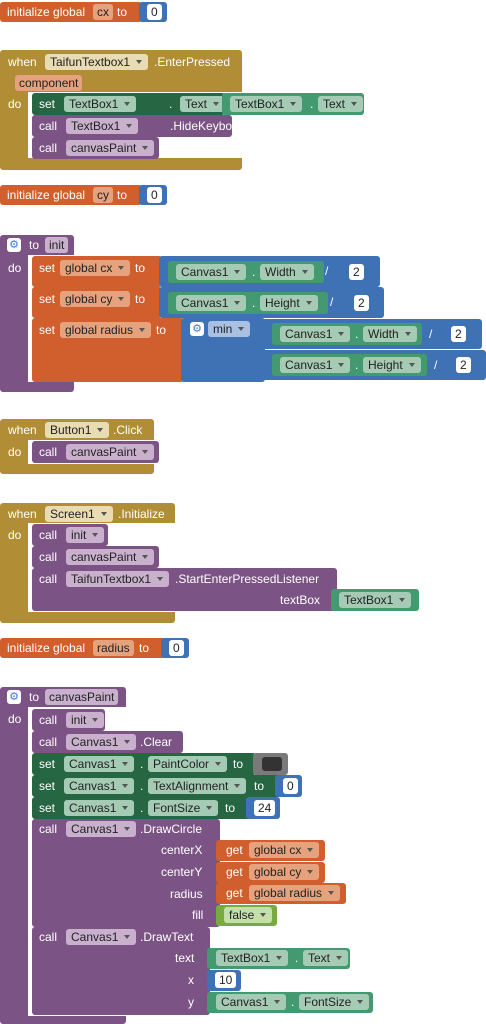 The height and width of the screenshot is (1024, 486). What do you see at coordinates (82, 697) in the screenshot?
I see `procedure-name-field: canvasPaint` at bounding box center [82, 697].